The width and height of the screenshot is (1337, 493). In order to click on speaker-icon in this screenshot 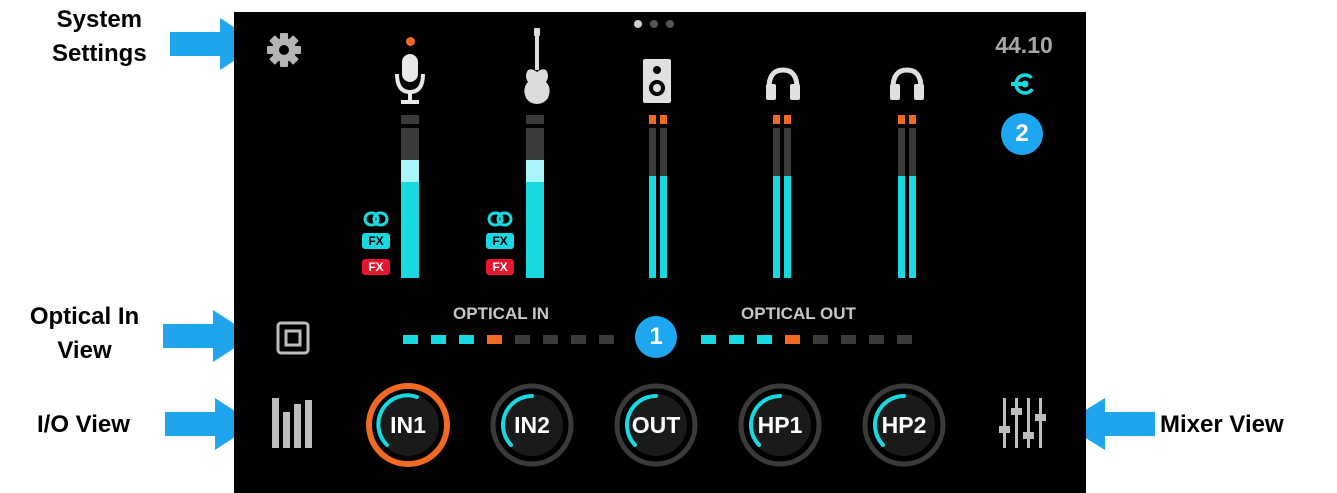, I will do `click(657, 81)`.